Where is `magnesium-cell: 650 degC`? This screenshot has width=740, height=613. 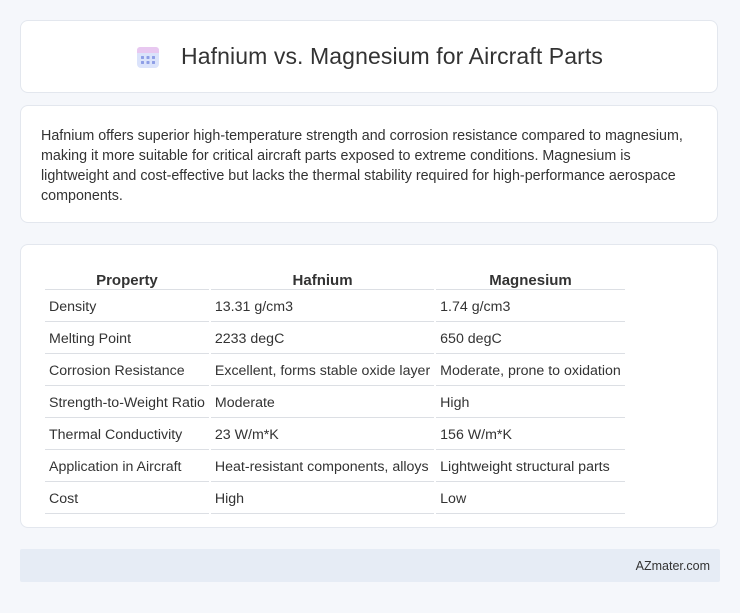
magnesium-cell: 650 degC is located at coordinates (530, 339).